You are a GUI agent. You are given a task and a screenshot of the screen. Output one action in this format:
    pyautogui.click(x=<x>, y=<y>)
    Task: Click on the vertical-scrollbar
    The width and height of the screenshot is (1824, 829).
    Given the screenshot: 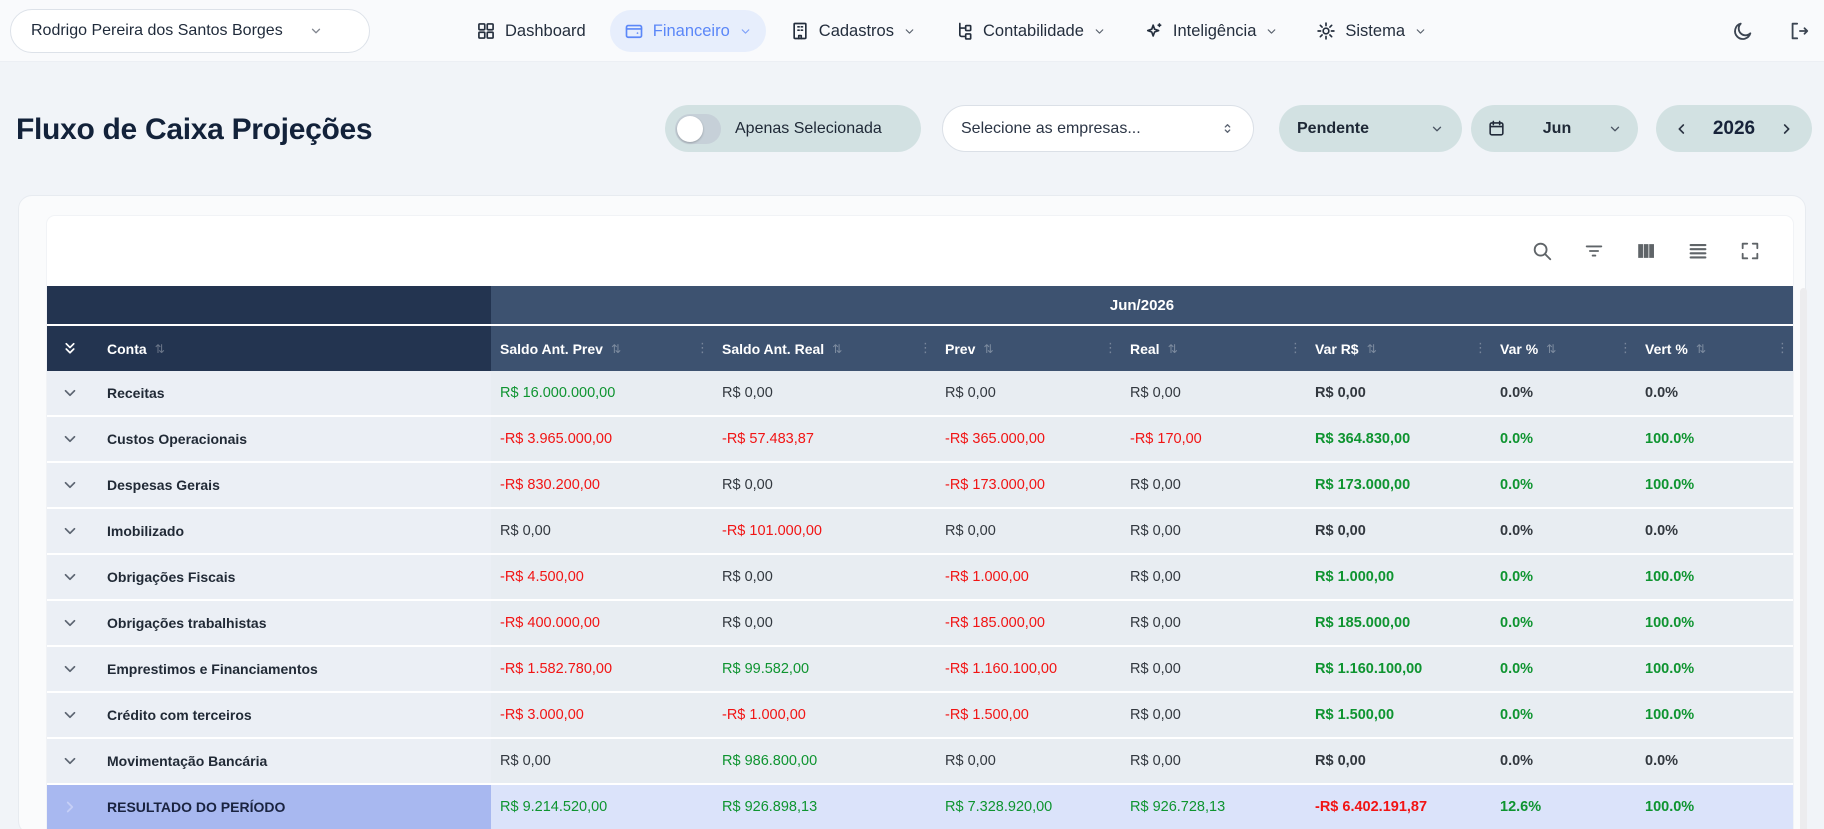 What is the action you would take?
    pyautogui.click(x=1803, y=558)
    